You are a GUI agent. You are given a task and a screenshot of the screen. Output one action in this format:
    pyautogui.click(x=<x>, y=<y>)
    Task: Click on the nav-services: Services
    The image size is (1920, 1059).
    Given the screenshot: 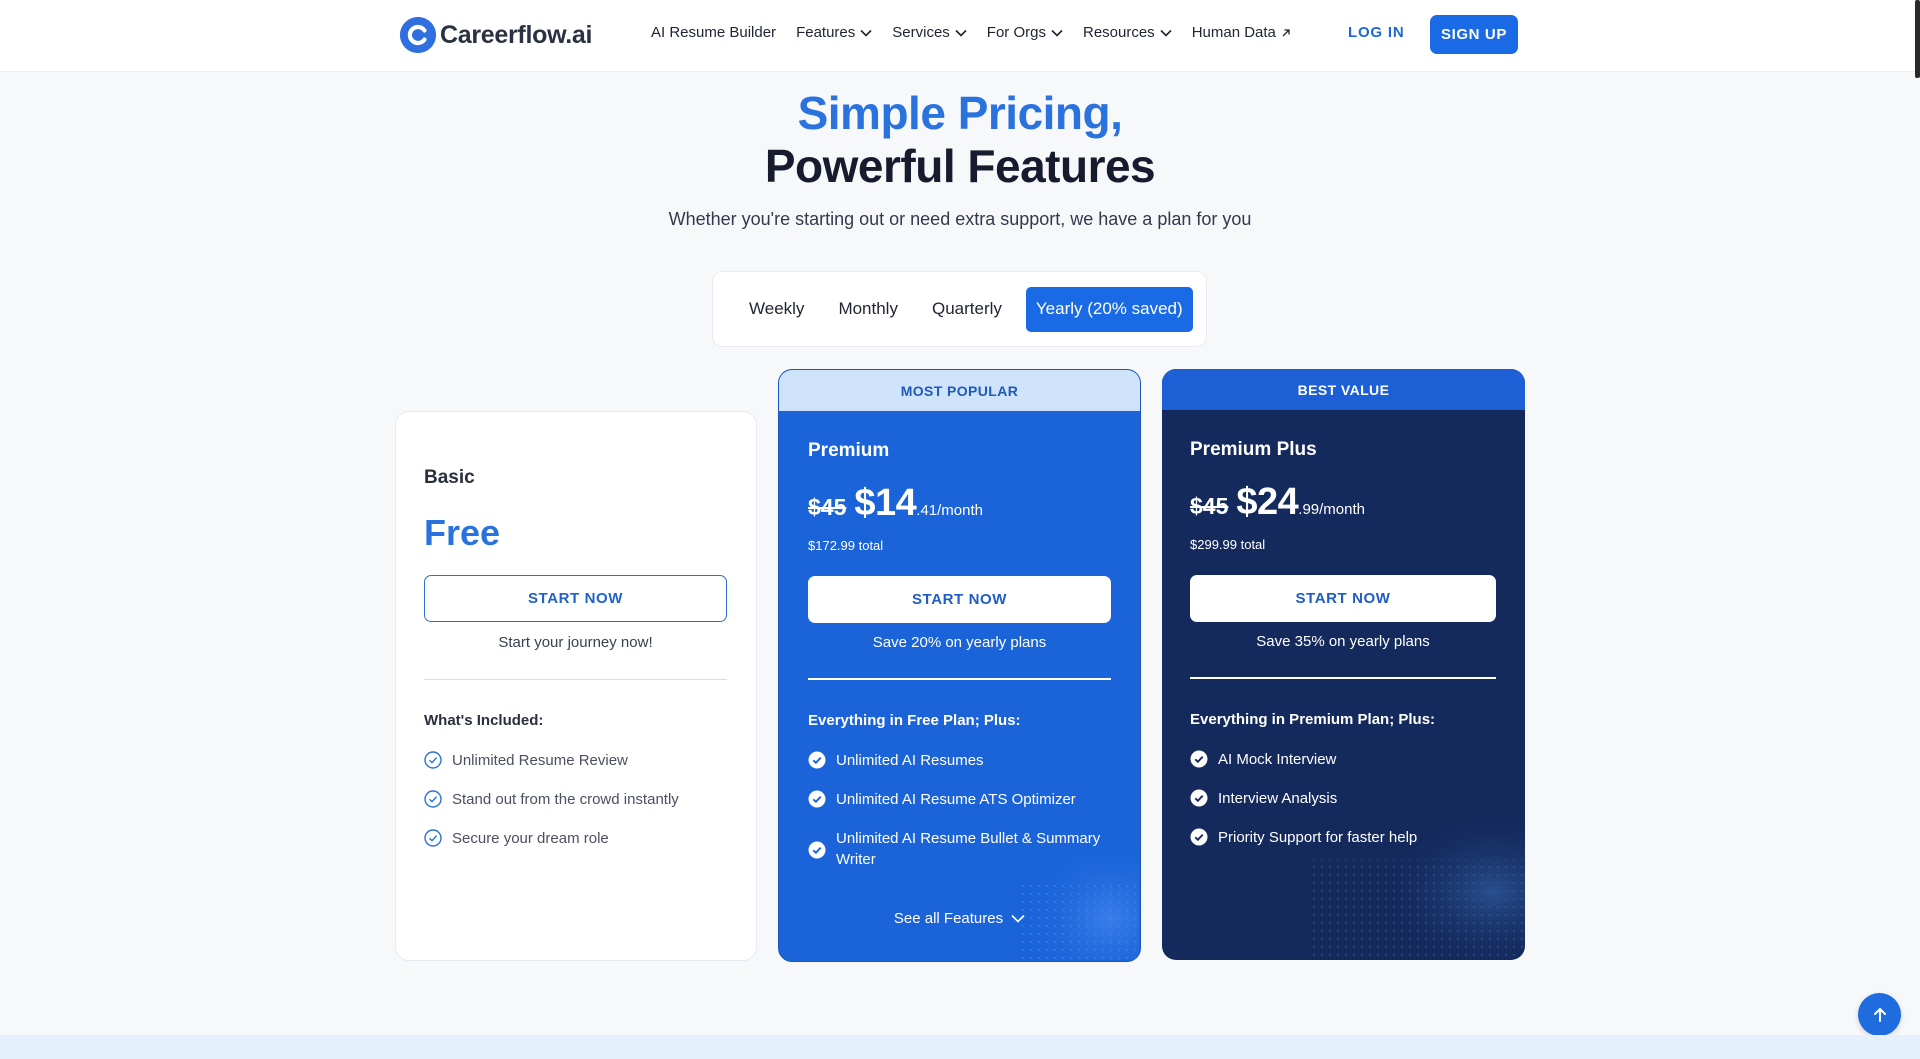 What is the action you would take?
    pyautogui.click(x=929, y=32)
    